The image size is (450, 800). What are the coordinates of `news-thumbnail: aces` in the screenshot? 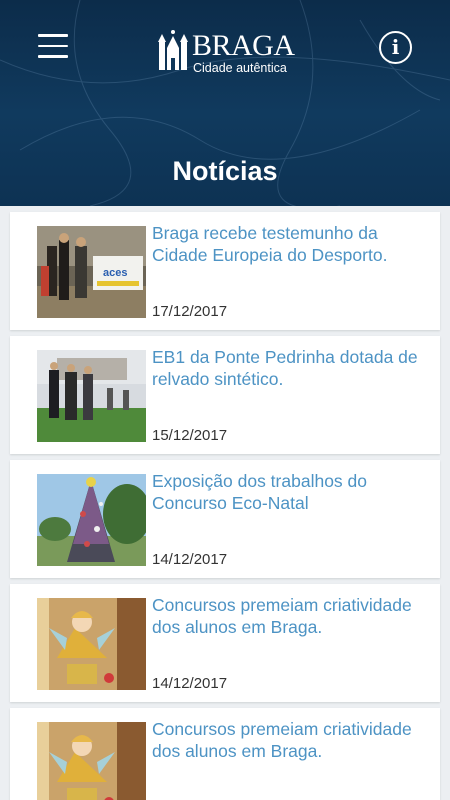 It's located at (91, 272).